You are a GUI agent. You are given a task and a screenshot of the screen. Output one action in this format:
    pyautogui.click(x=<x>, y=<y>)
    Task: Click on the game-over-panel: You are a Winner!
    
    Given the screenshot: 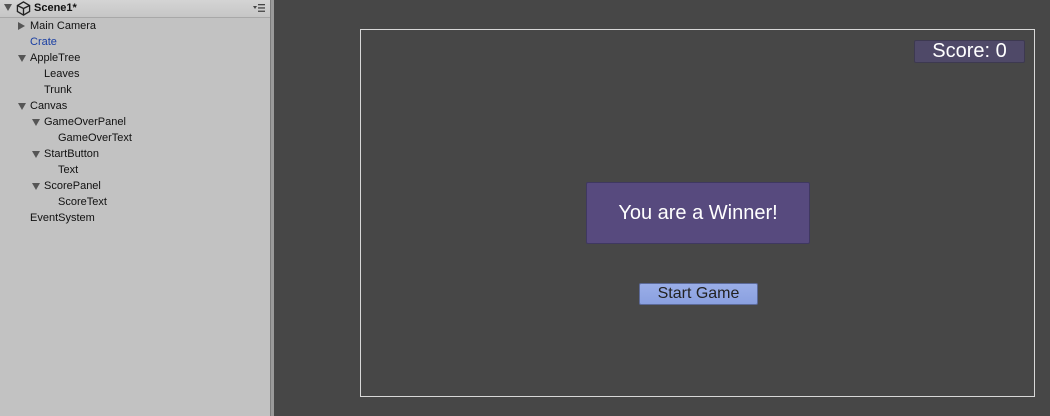 What is the action you would take?
    pyautogui.click(x=698, y=213)
    